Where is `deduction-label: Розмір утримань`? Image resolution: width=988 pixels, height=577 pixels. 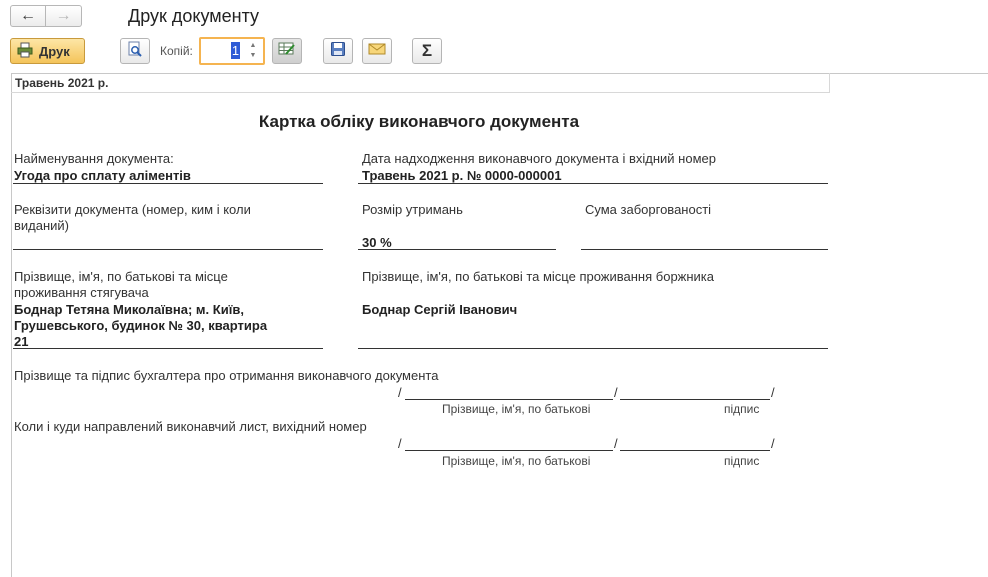 deduction-label: Розмір утримань is located at coordinates (412, 209).